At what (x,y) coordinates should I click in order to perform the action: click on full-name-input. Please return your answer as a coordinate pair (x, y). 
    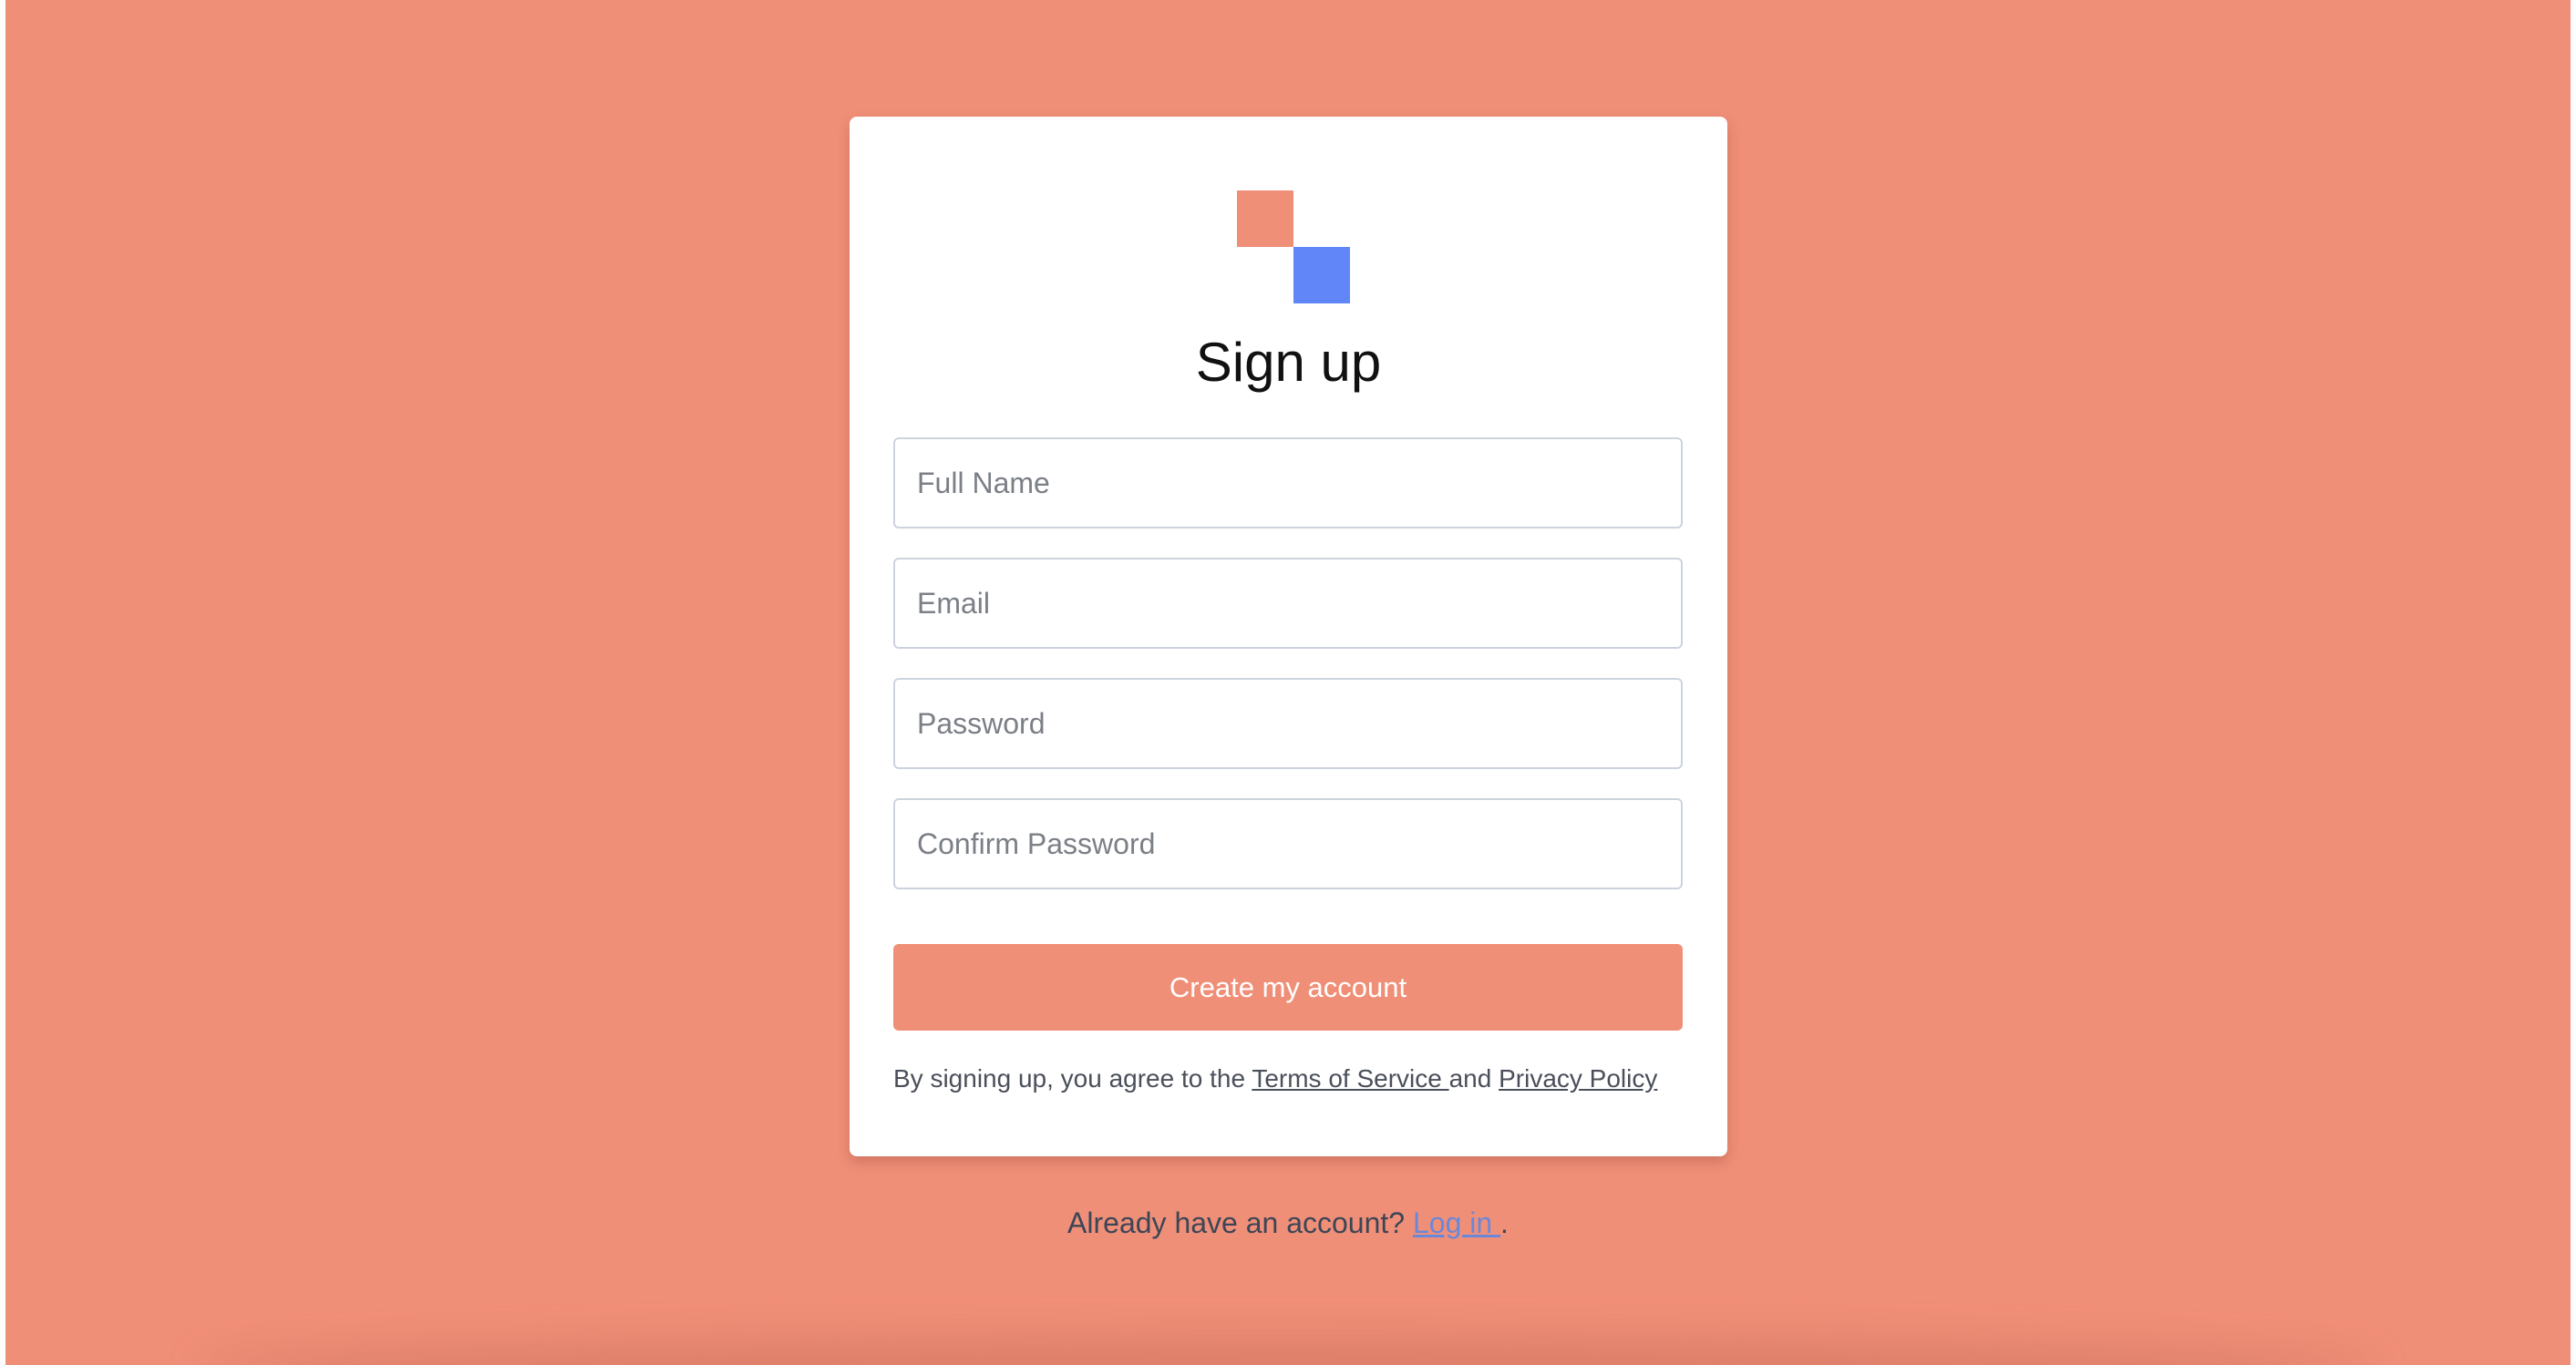
    Looking at the image, I should click on (1288, 483).